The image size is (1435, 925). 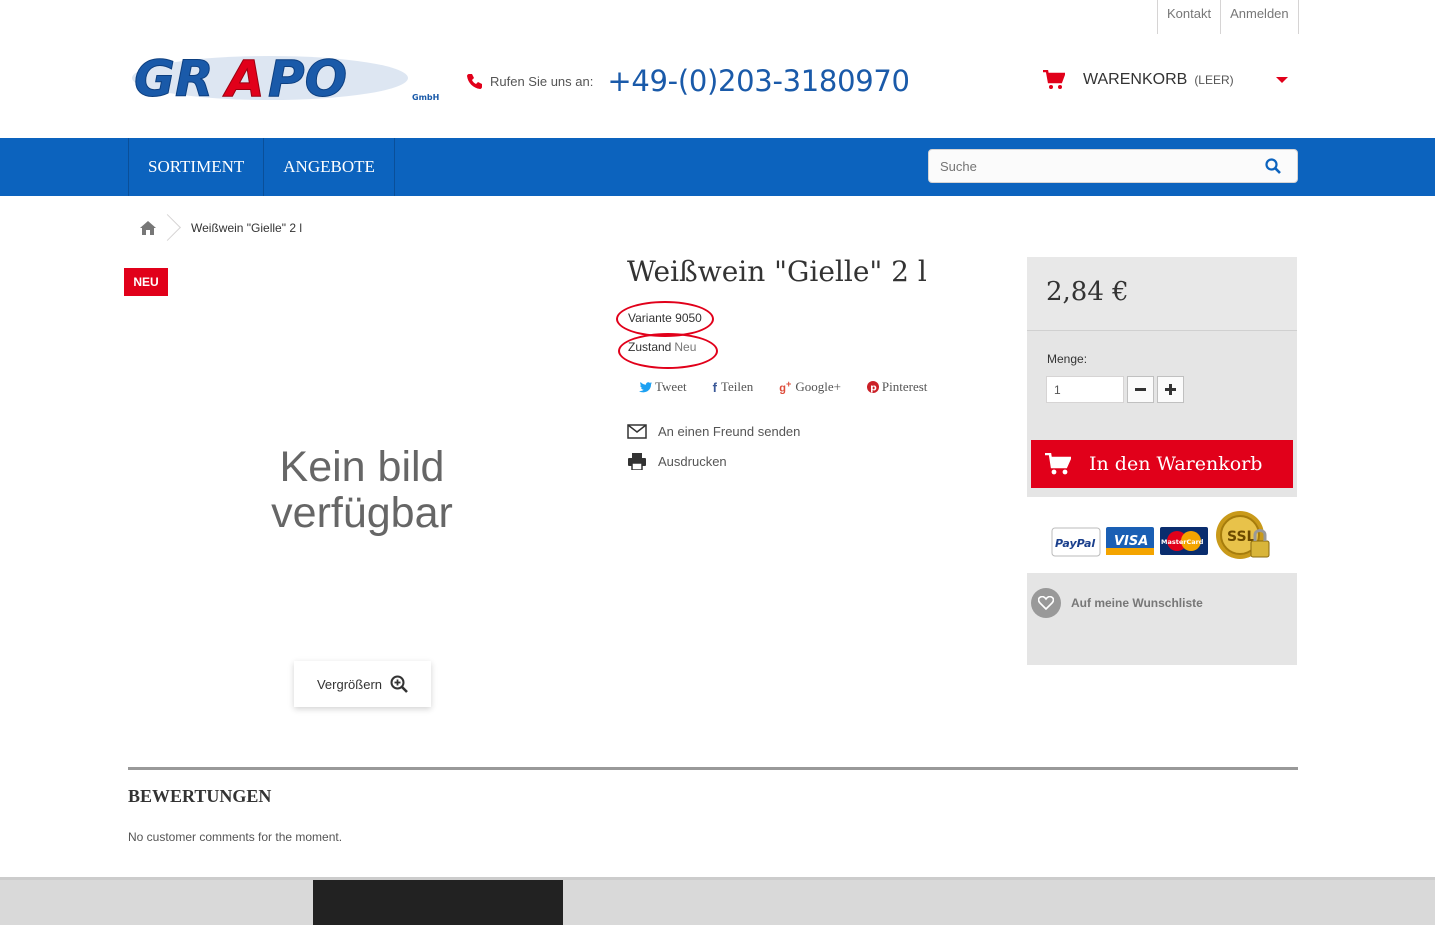 What do you see at coordinates (668, 351) in the screenshot?
I see `annotation-circle-condition` at bounding box center [668, 351].